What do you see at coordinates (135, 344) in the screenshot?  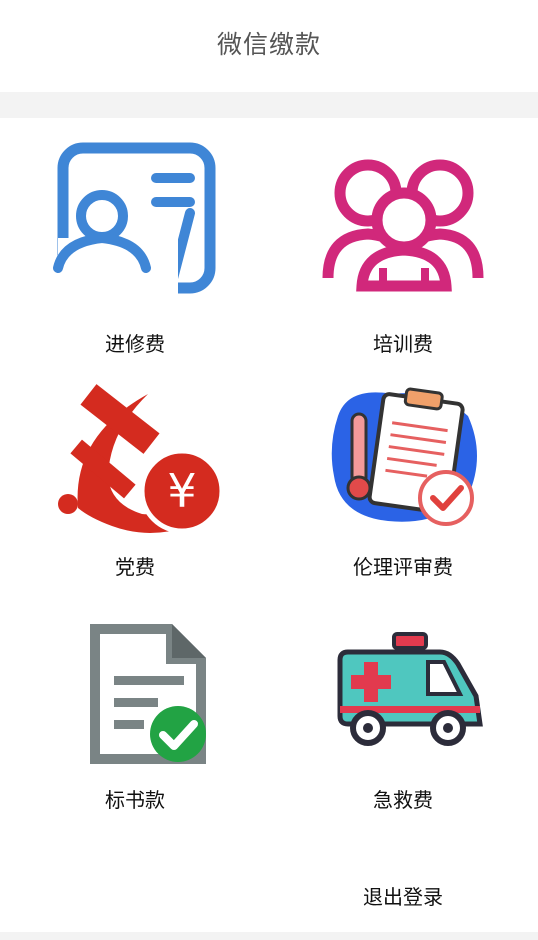 I see `tile-label: 进修费` at bounding box center [135, 344].